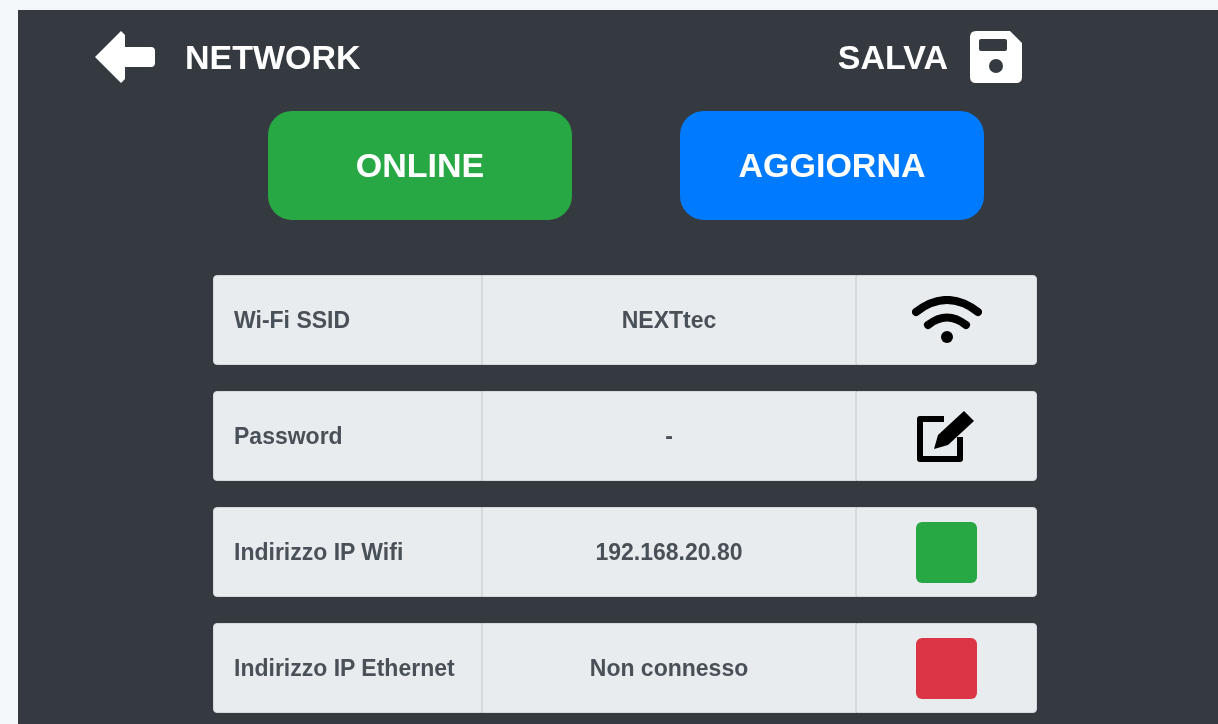 This screenshot has width=1218, height=724. I want to click on setting-value: NEXTtec, so click(669, 320).